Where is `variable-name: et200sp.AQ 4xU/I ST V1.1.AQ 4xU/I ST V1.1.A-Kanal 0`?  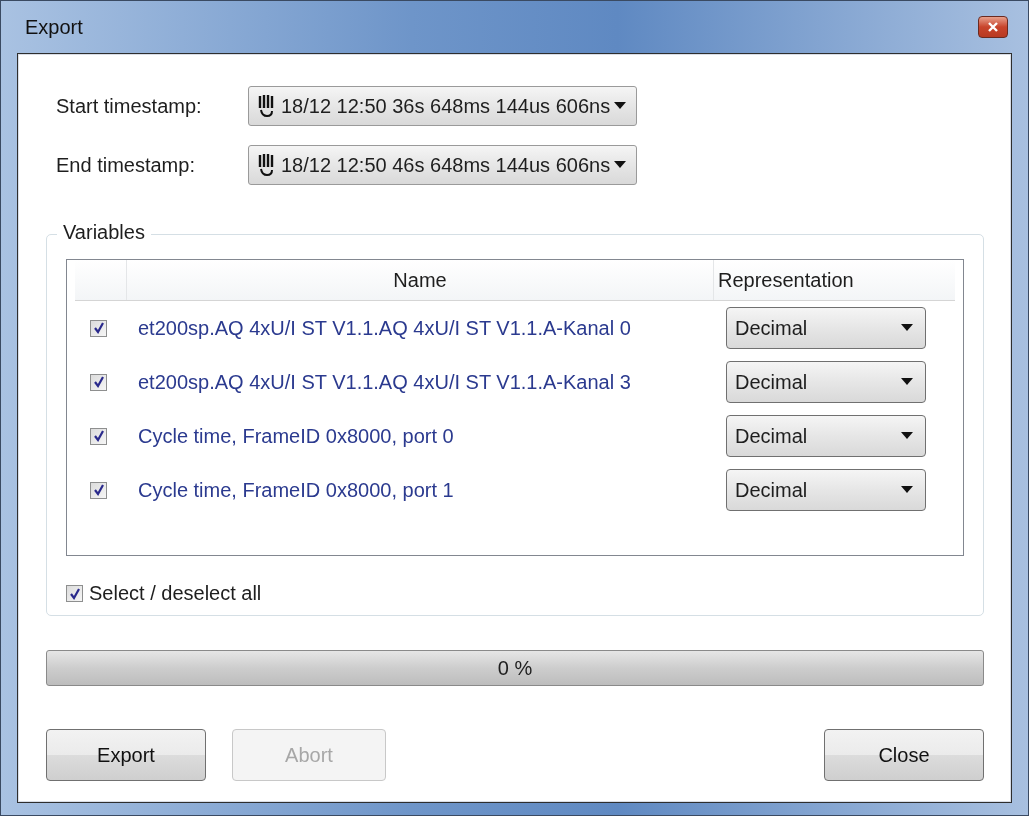 variable-name: et200sp.AQ 4xU/I ST V1.1.AQ 4xU/I ST V1.1.A-Kanal 0 is located at coordinates (384, 328).